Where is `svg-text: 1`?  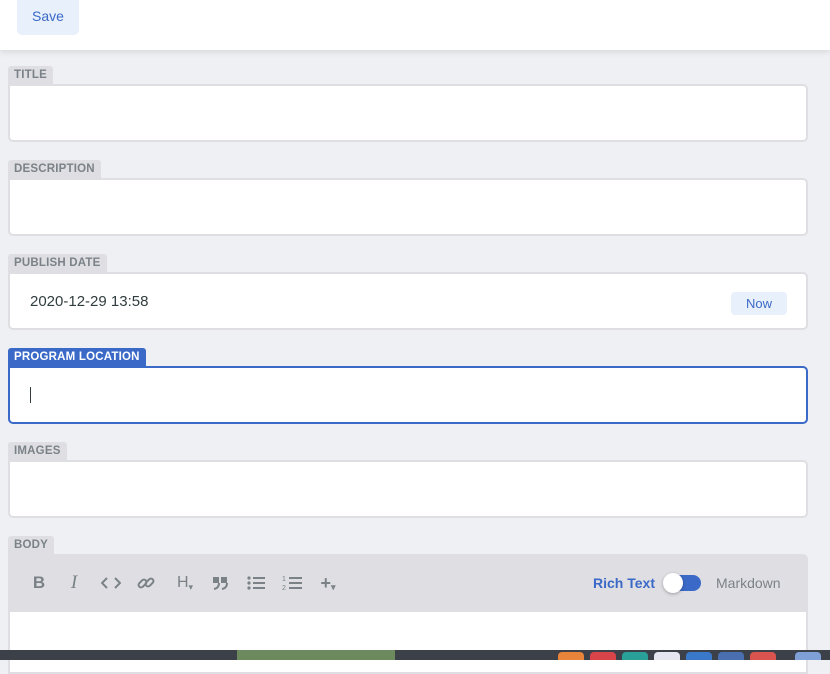
svg-text: 1 is located at coordinates (284, 579).